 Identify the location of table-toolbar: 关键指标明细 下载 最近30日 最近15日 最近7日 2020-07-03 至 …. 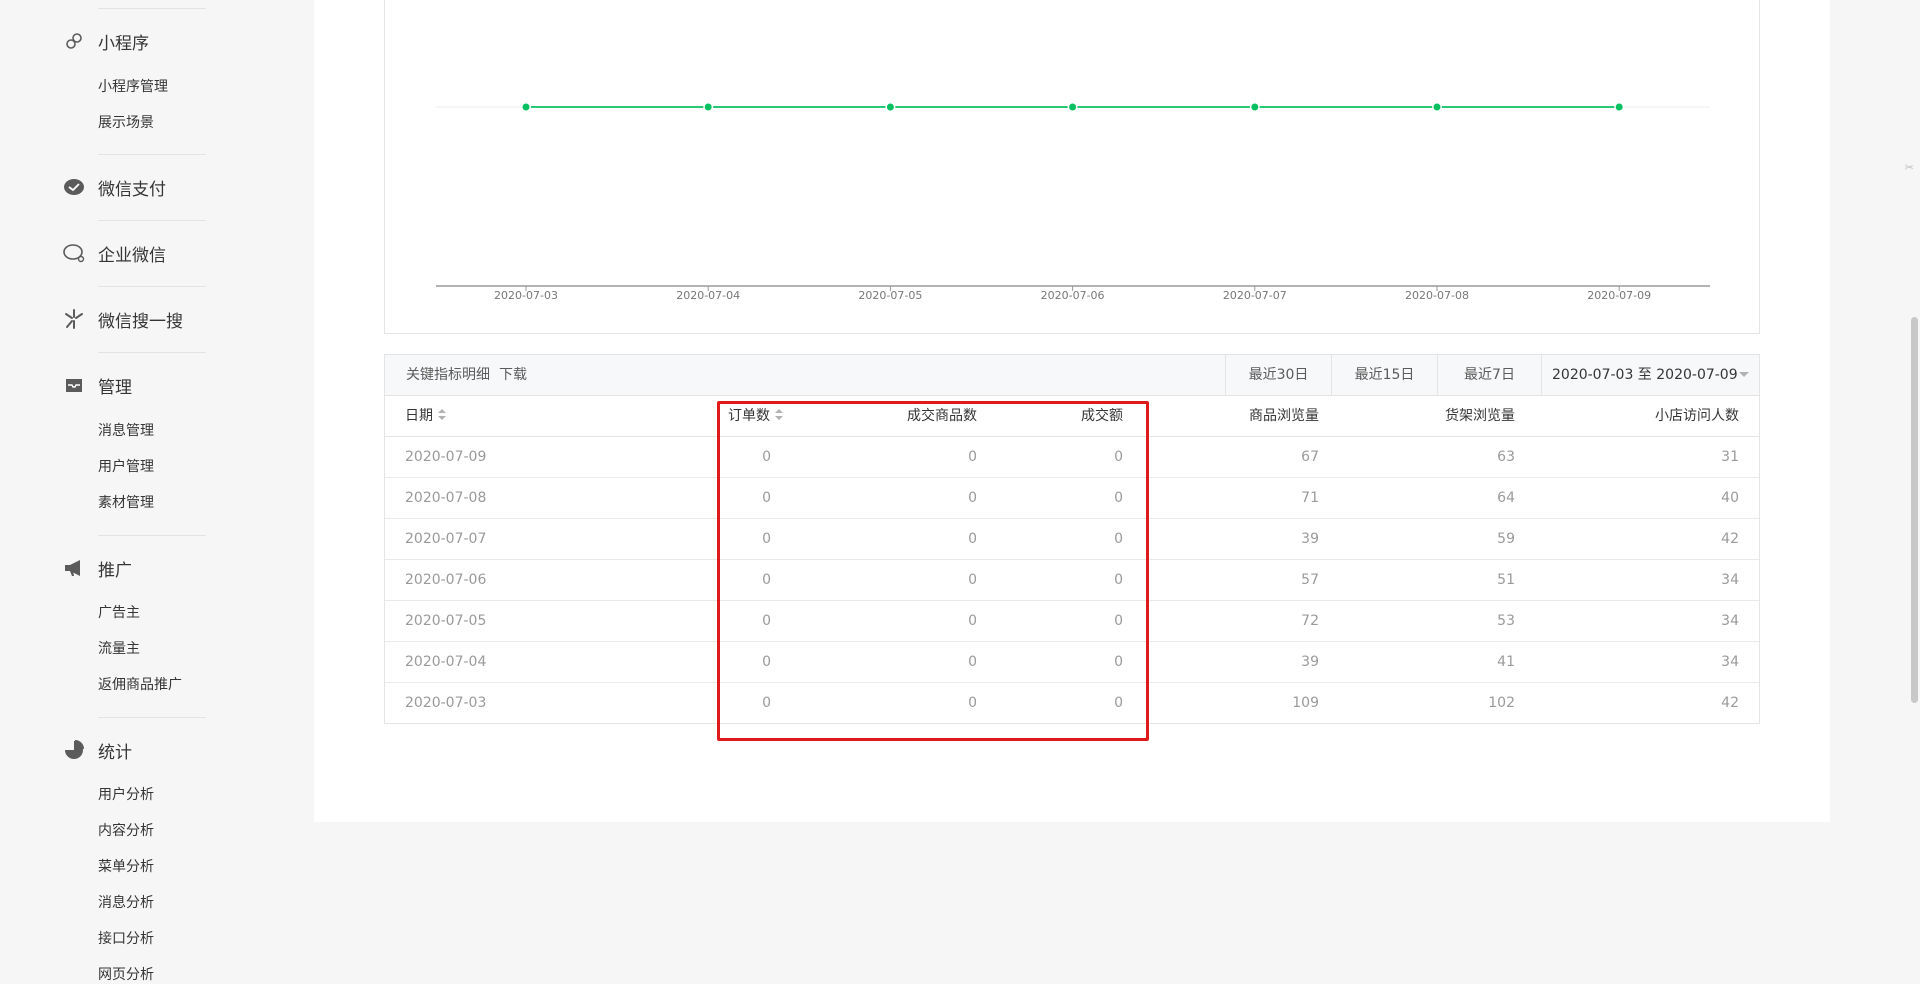
(1072, 375).